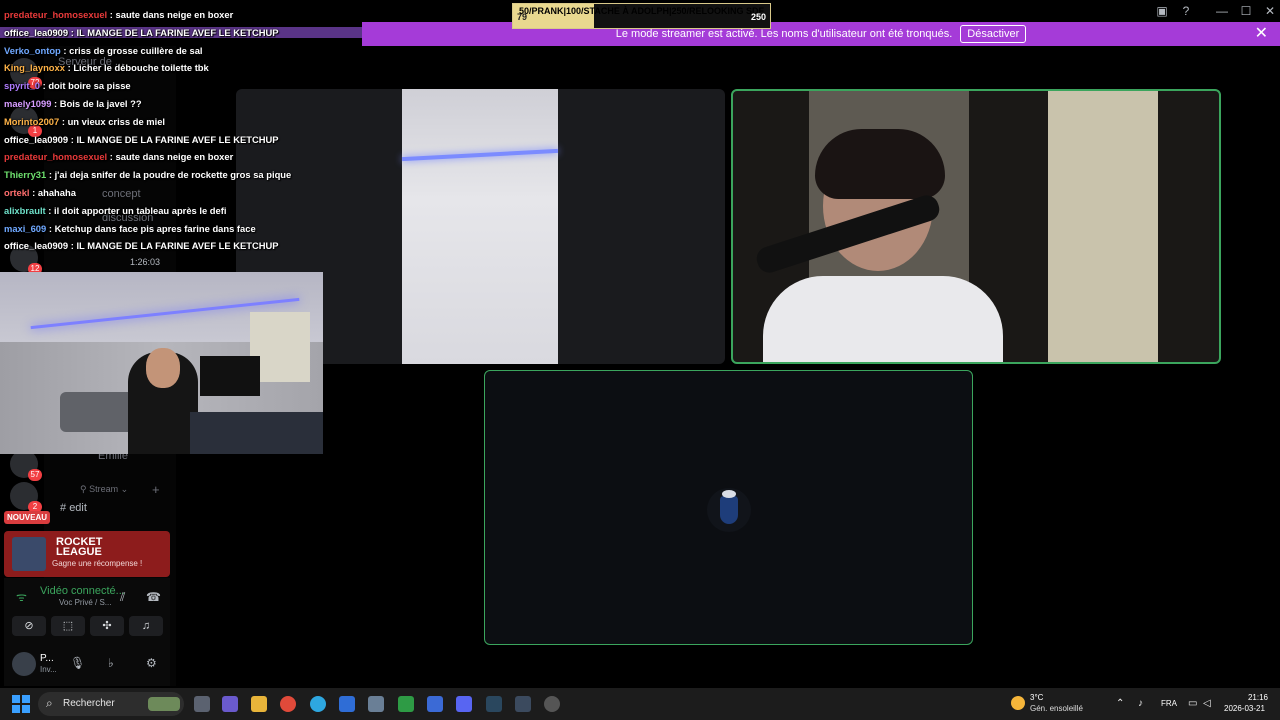 This screenshot has height=720, width=1280. What do you see at coordinates (1192, 703) in the screenshot?
I see `network-icon: ▭` at bounding box center [1192, 703].